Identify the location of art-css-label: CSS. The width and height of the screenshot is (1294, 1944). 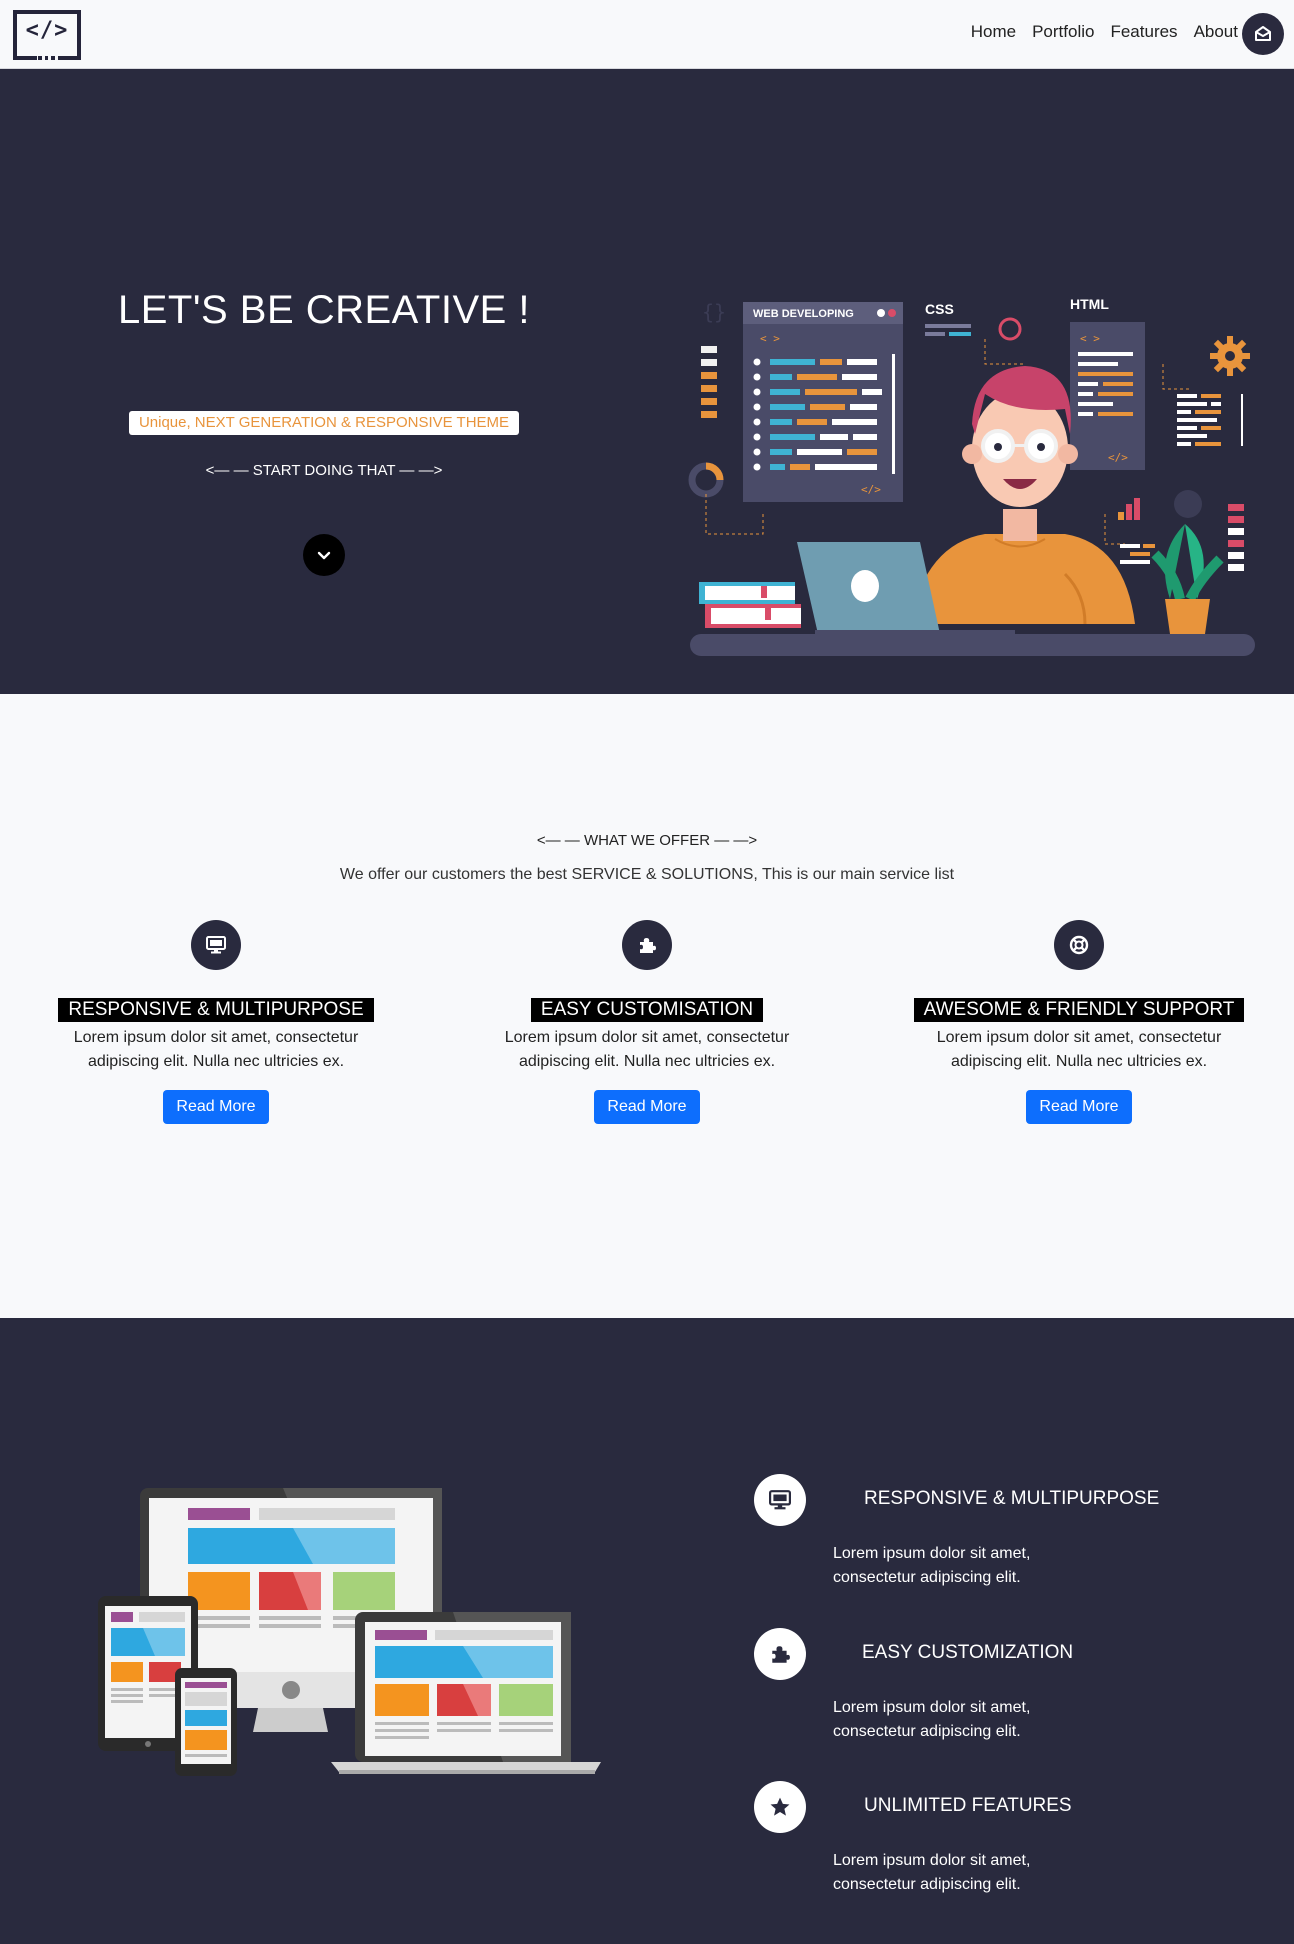
(939, 309).